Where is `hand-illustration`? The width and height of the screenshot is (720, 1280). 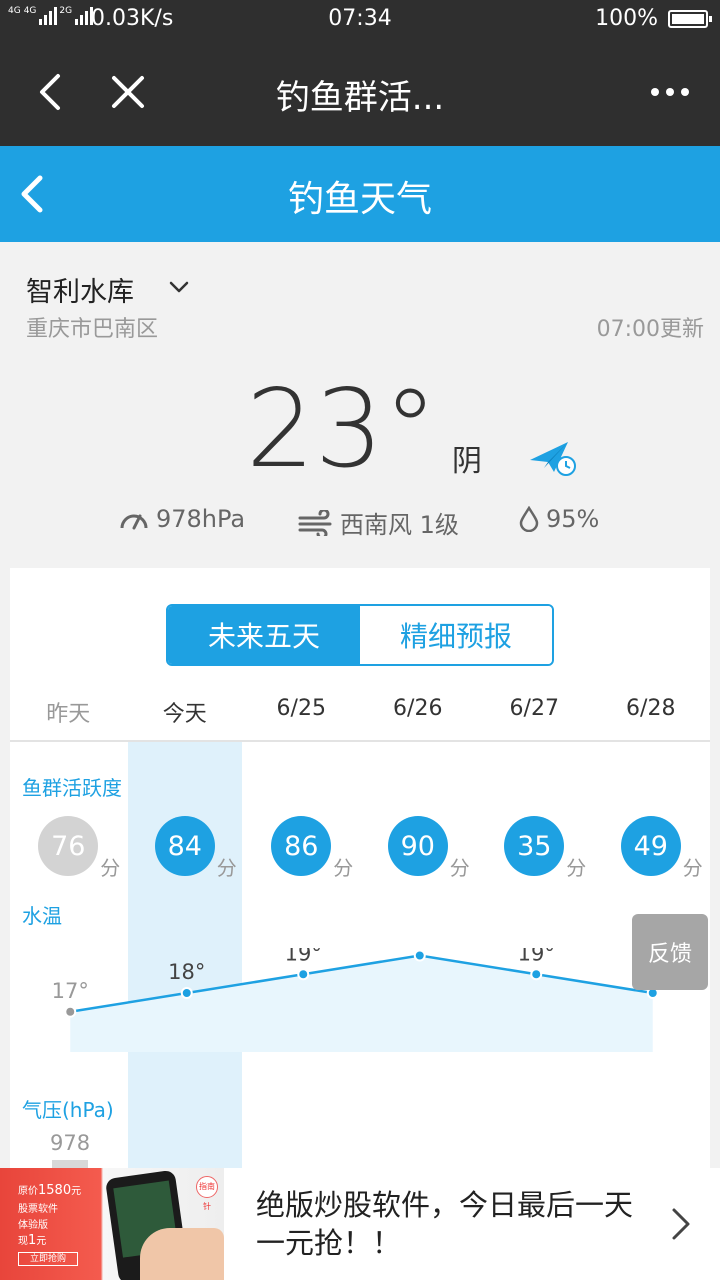
hand-illustration is located at coordinates (182, 1254).